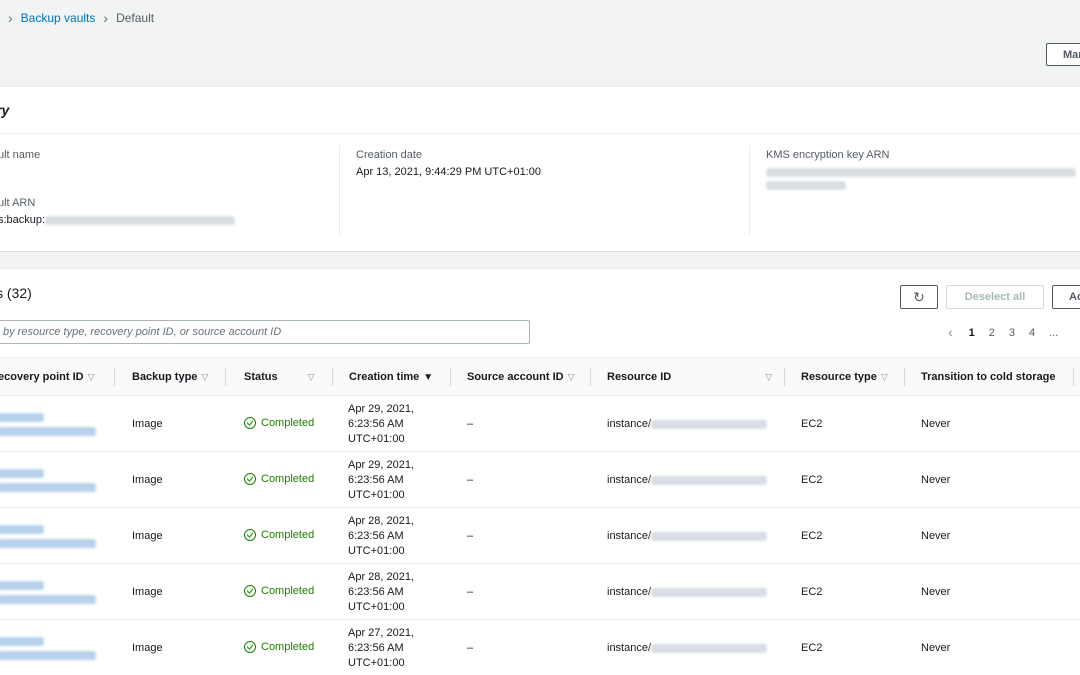  Describe the element at coordinates (972, 333) in the screenshot. I see `page-1: 1` at that location.